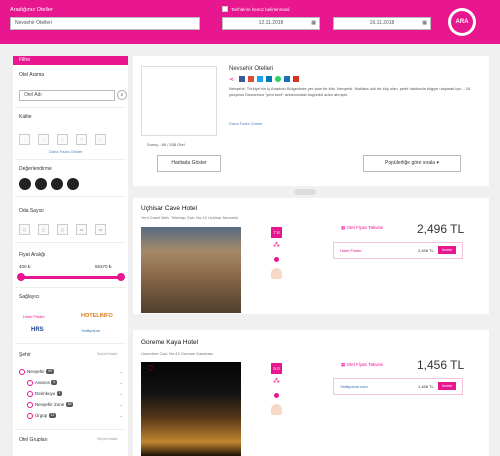  Describe the element at coordinates (107, 354) in the screenshot. I see `city-clear-link: Seçimi Kaldır` at that location.